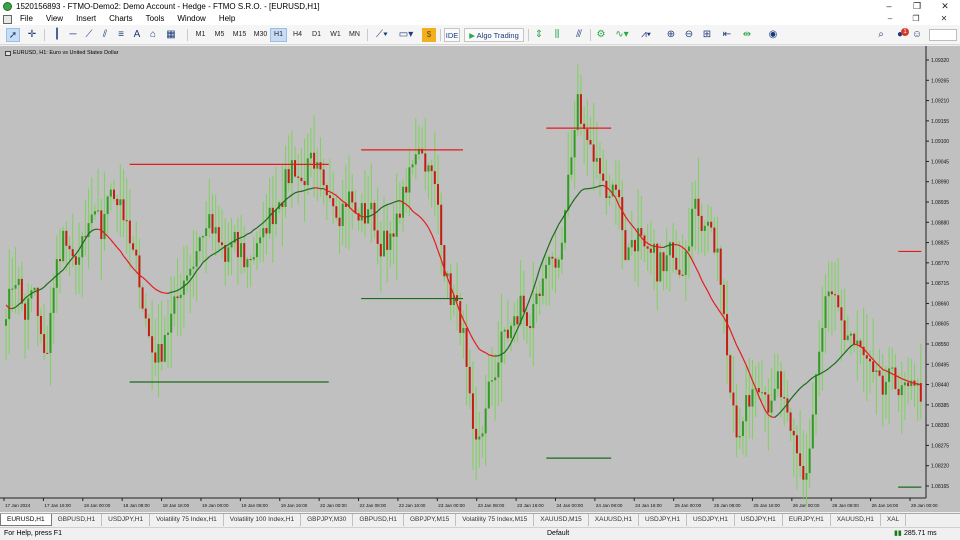 The width and height of the screenshot is (960, 540). What do you see at coordinates (579, 35) in the screenshot?
I see `one-click-icon: ⫻` at bounding box center [579, 35].